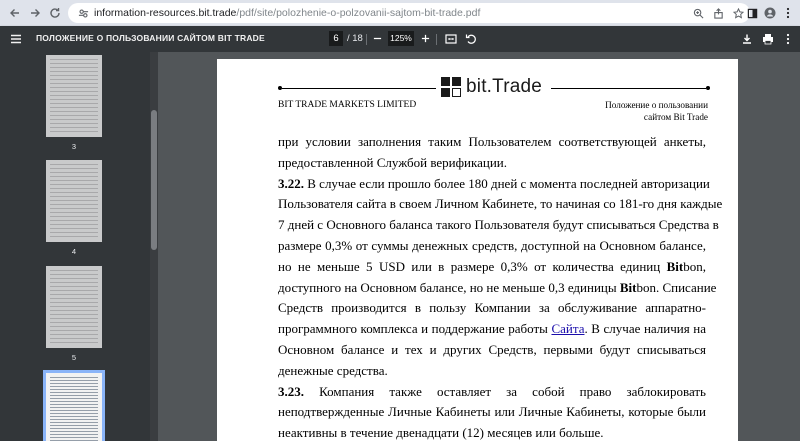  Describe the element at coordinates (504, 86) in the screenshot. I see `logo-text: bit.Trade` at that location.